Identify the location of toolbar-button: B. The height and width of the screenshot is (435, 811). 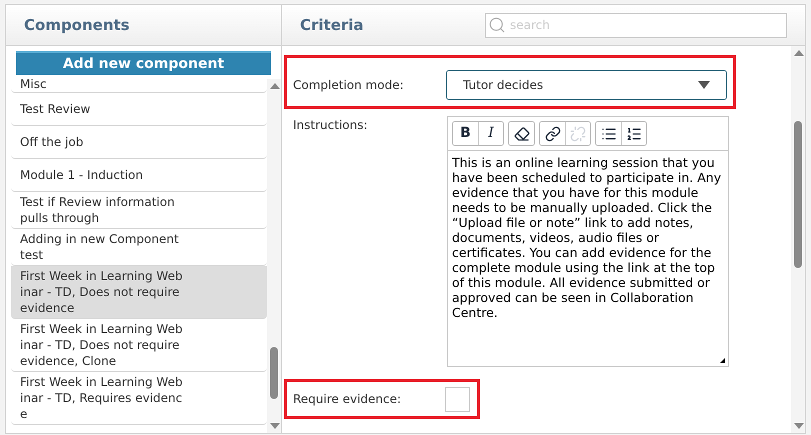
(465, 133).